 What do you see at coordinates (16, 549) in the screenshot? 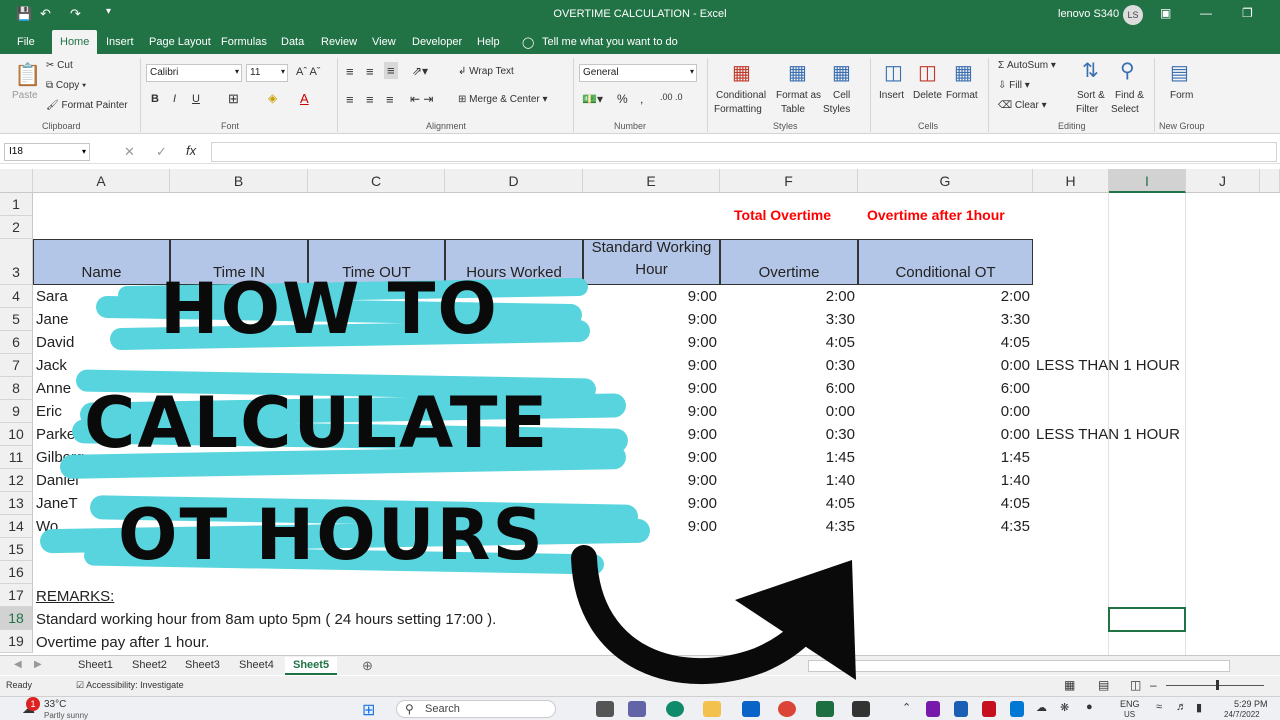
I see `row-header: 15` at bounding box center [16, 549].